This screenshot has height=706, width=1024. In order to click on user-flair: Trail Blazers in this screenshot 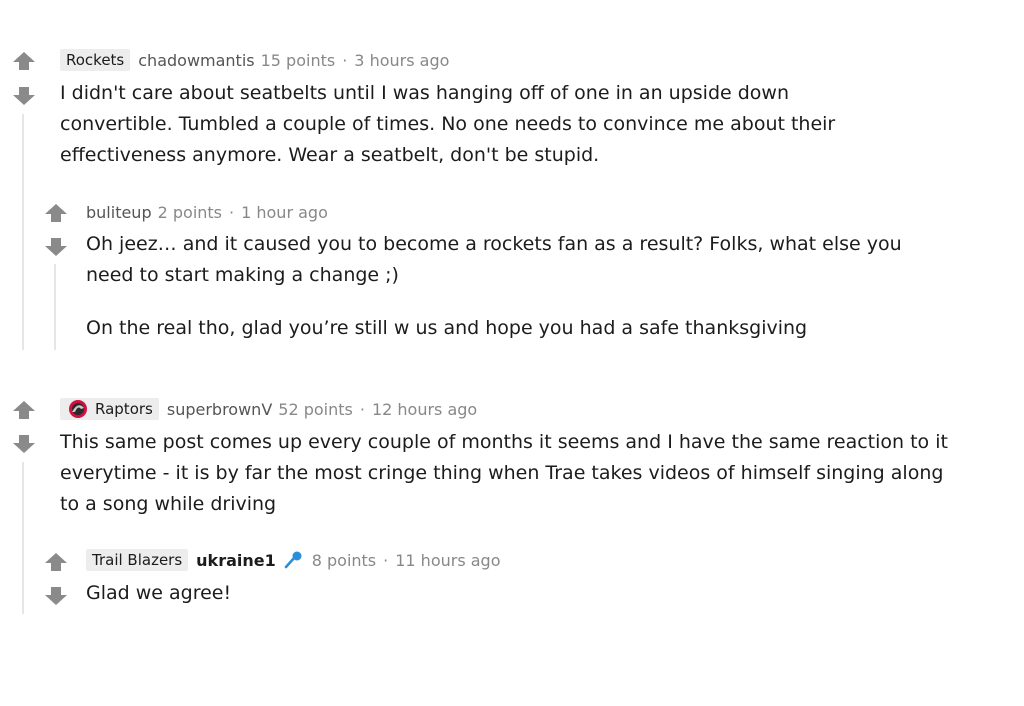, I will do `click(137, 560)`.